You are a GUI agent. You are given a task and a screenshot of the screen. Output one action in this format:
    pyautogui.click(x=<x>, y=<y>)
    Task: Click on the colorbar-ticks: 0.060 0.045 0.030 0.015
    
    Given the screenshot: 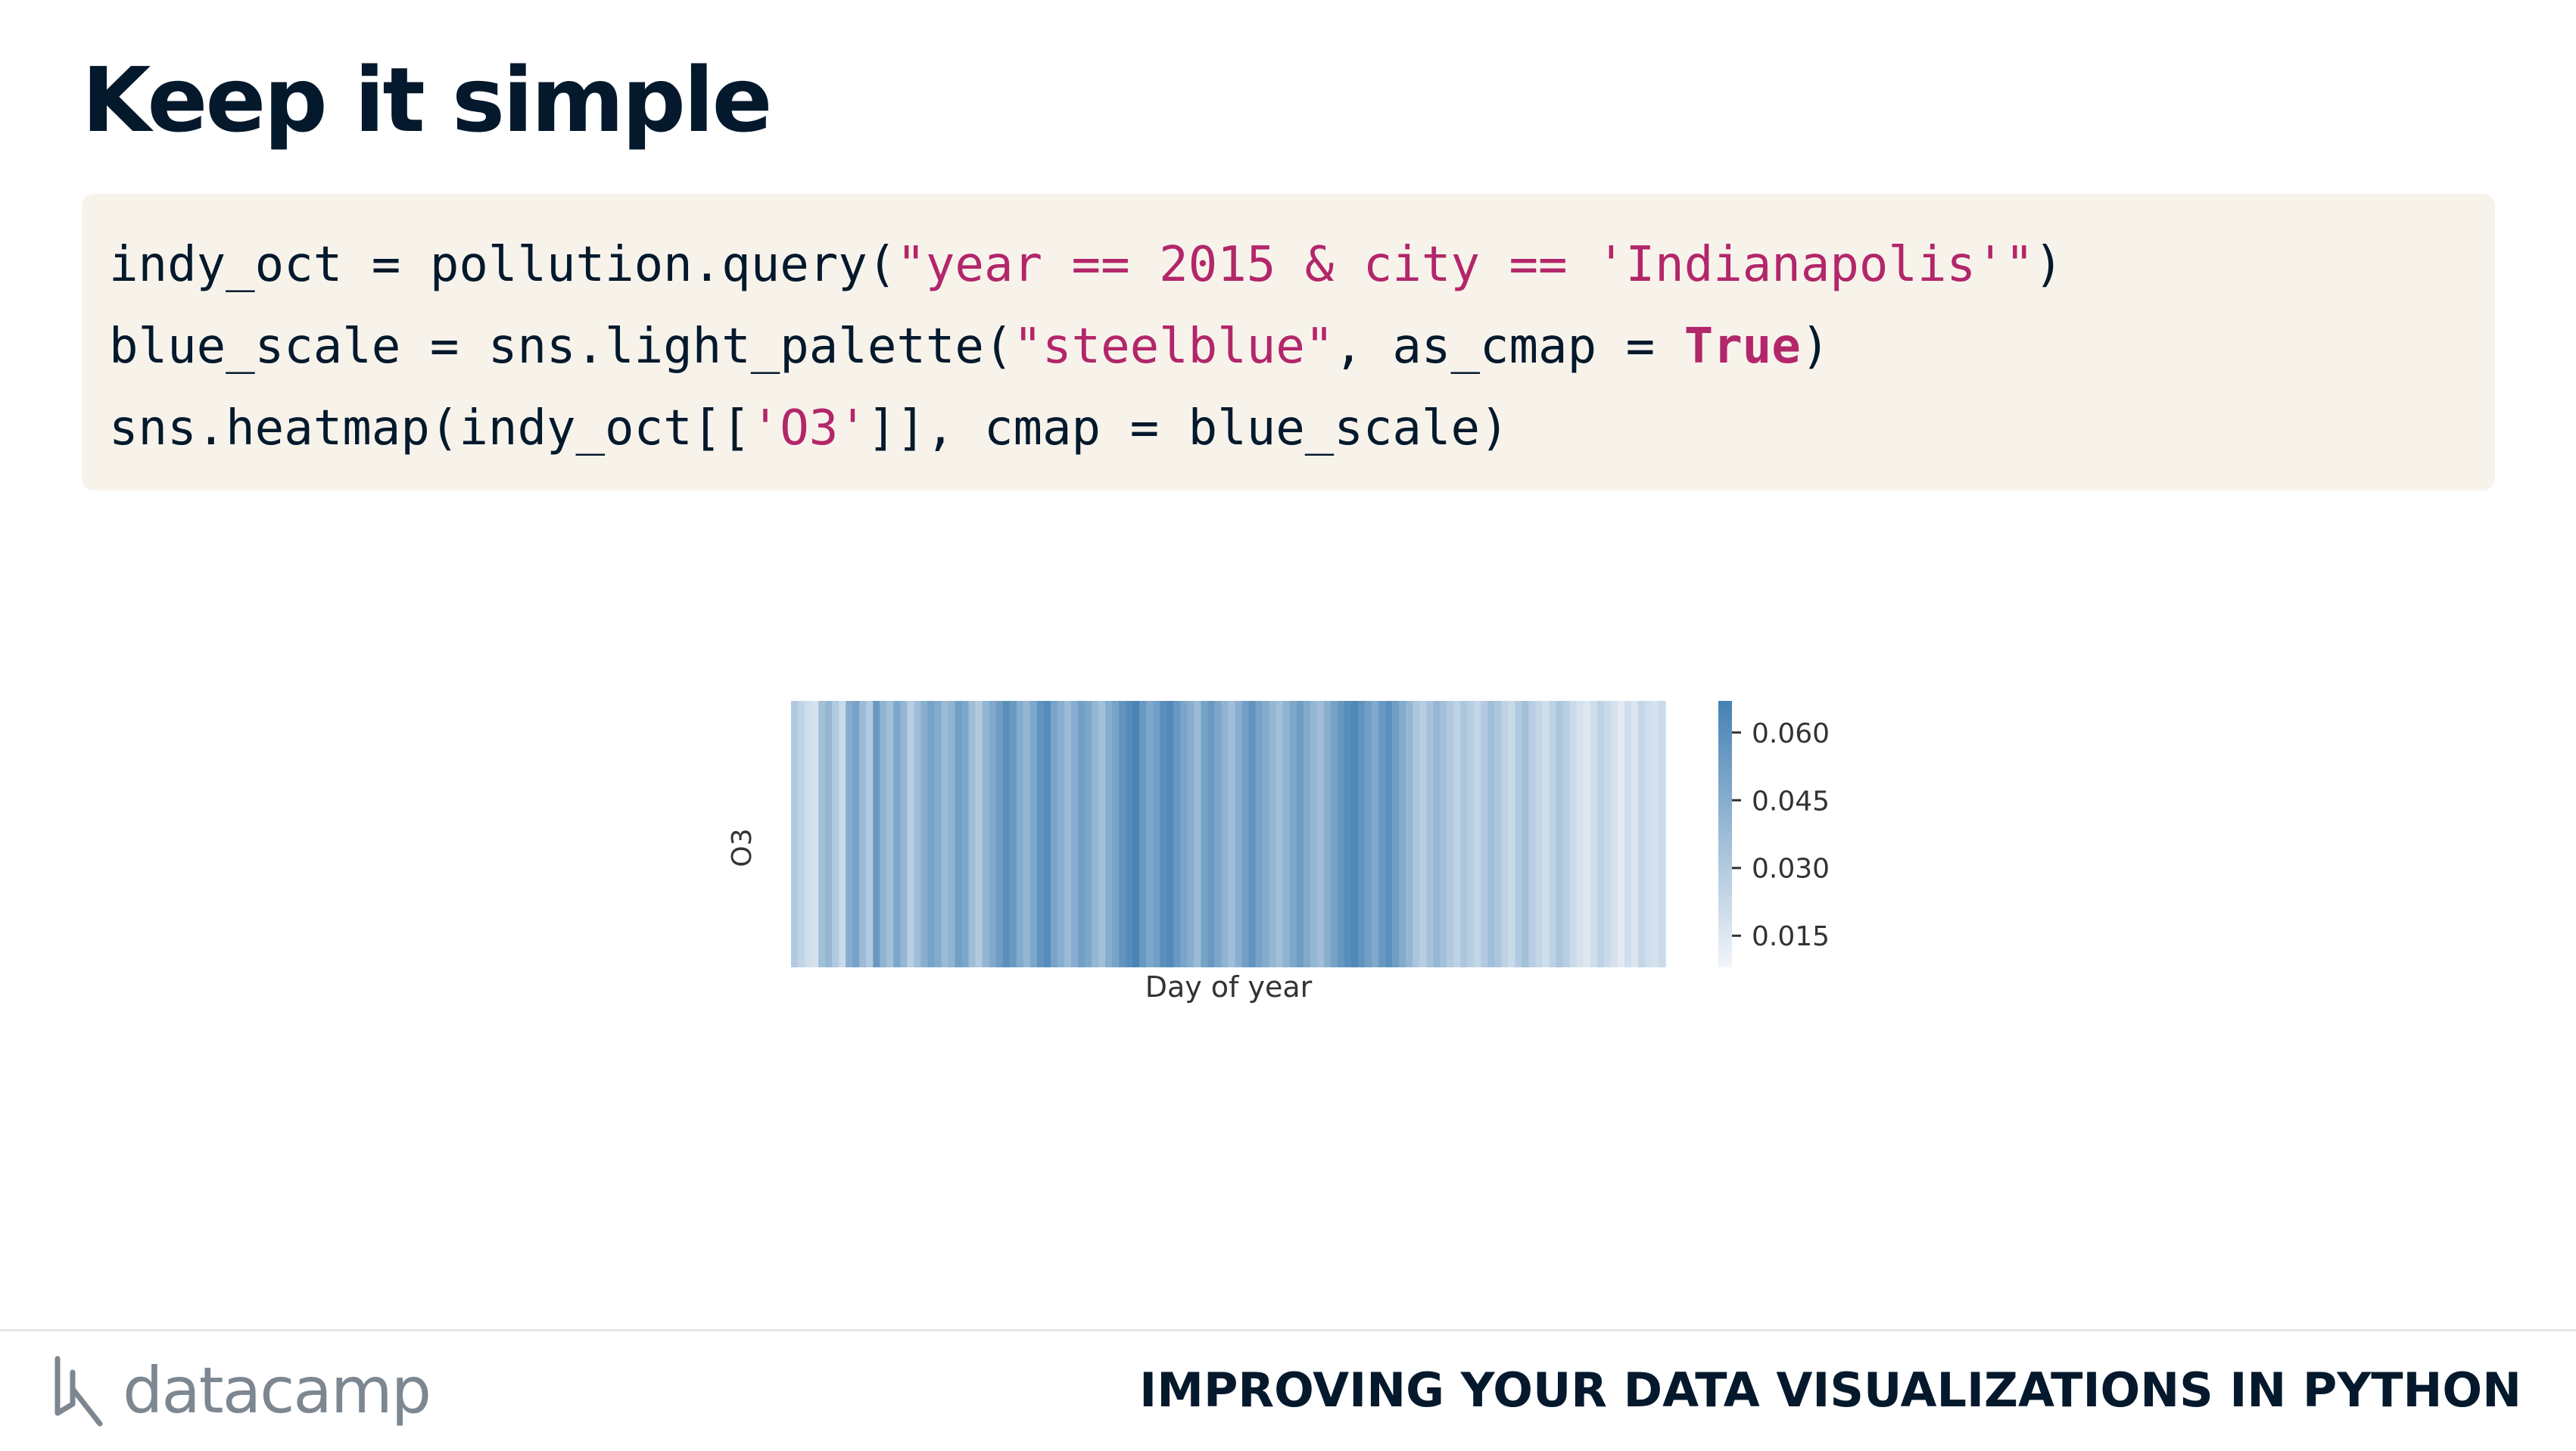 What is the action you would take?
    pyautogui.click(x=1781, y=835)
    